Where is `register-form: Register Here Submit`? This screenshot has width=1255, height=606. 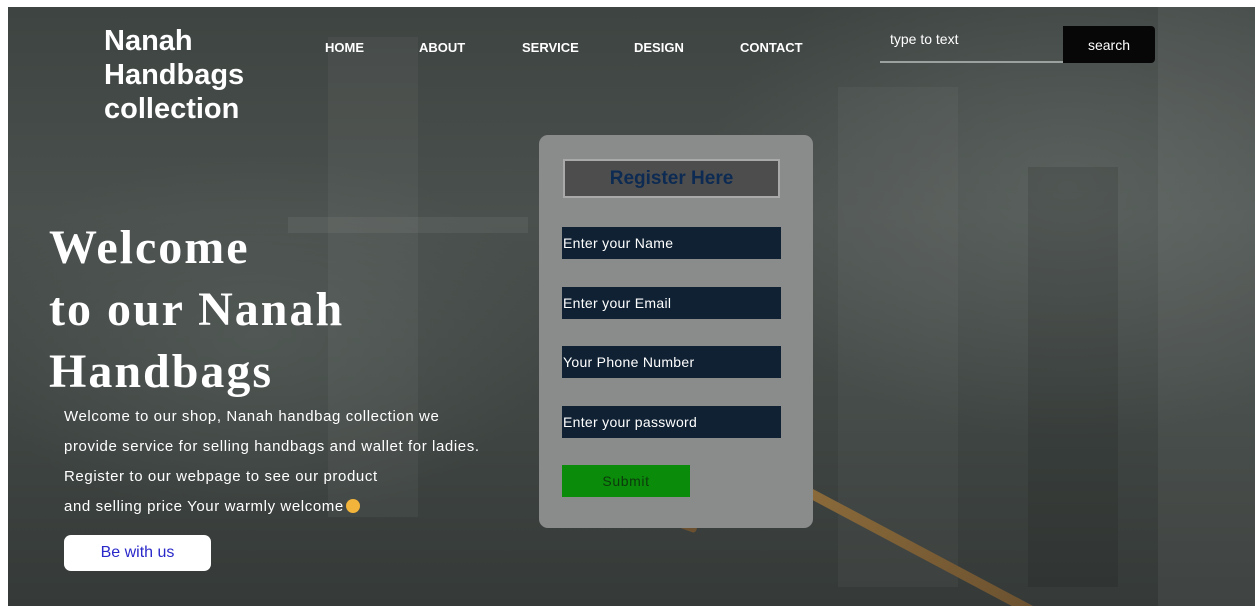
register-form: Register Here Submit is located at coordinates (676, 331).